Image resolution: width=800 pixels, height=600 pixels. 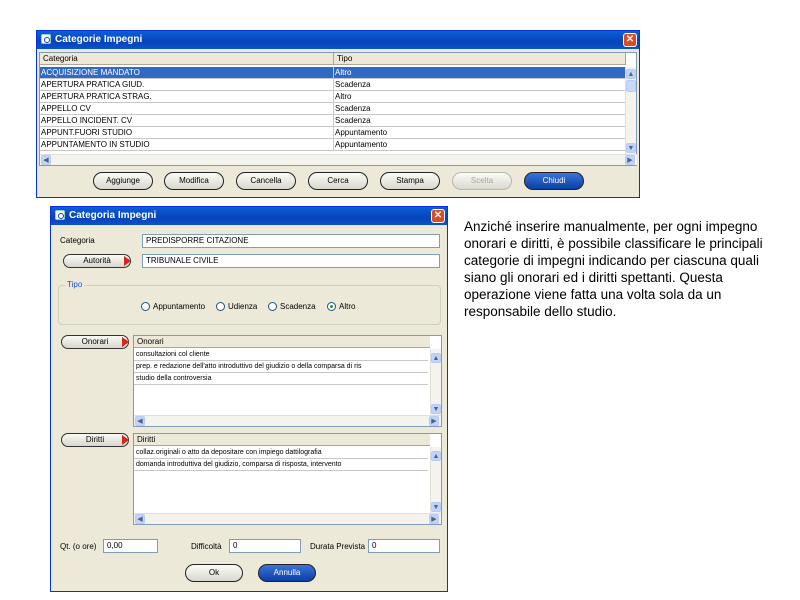 What do you see at coordinates (187, 97) in the screenshot?
I see `cell-categoria: APERTURA PRATICA STRAG.` at bounding box center [187, 97].